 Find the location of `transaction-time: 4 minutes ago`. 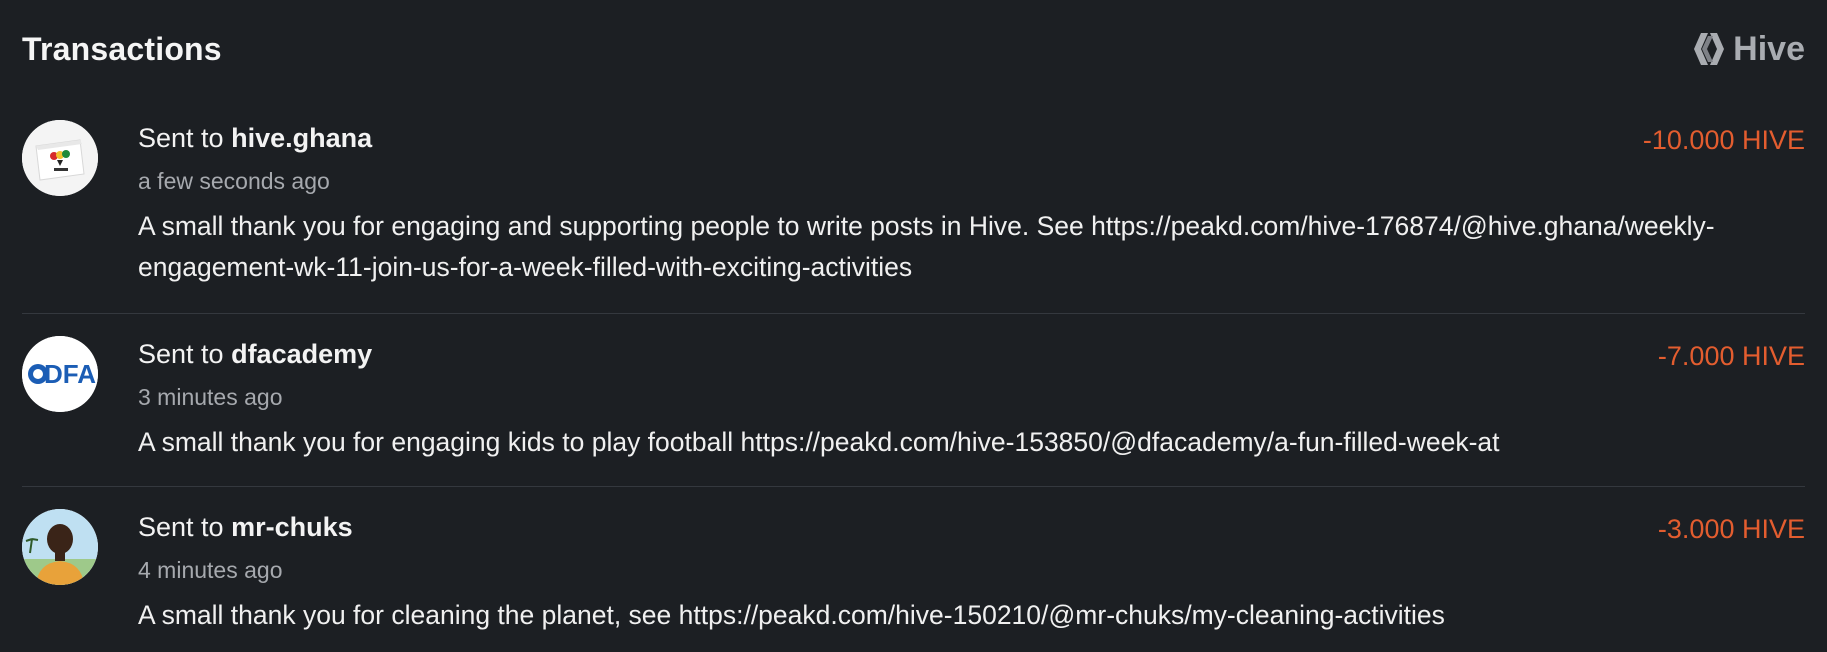

transaction-time: 4 minutes ago is located at coordinates (210, 570).